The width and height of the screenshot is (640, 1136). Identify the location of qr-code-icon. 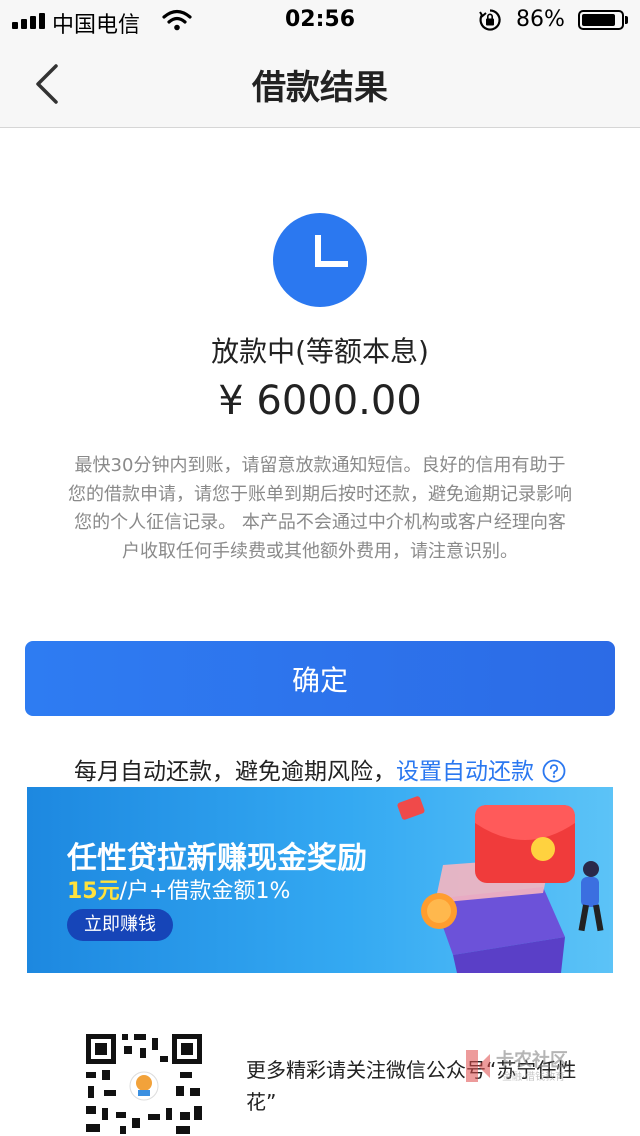
(144, 1082).